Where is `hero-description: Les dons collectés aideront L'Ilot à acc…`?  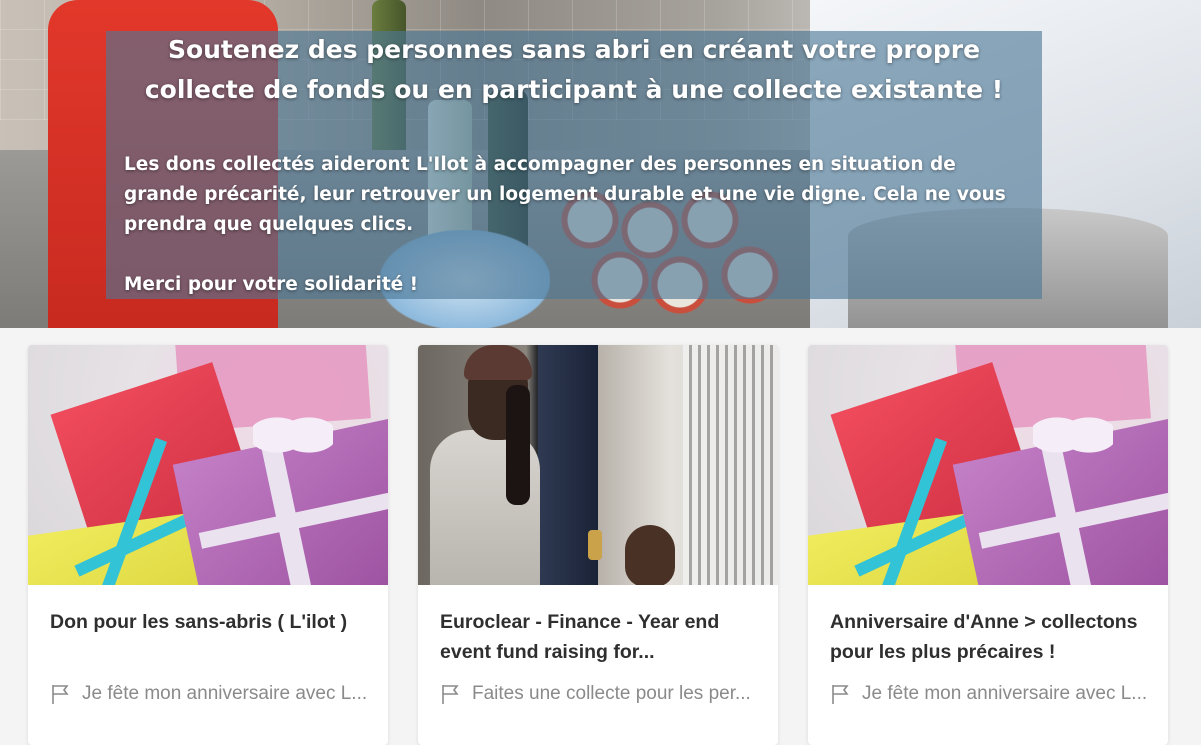 hero-description: Les dons collectés aideront L'Ilot à acc… is located at coordinates (565, 194).